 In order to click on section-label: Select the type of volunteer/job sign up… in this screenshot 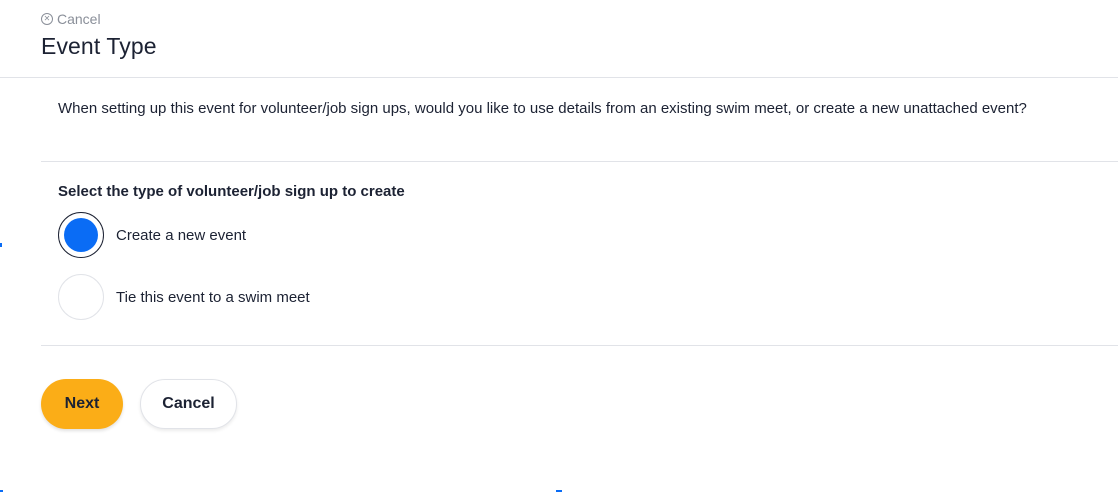, I will do `click(231, 191)`.